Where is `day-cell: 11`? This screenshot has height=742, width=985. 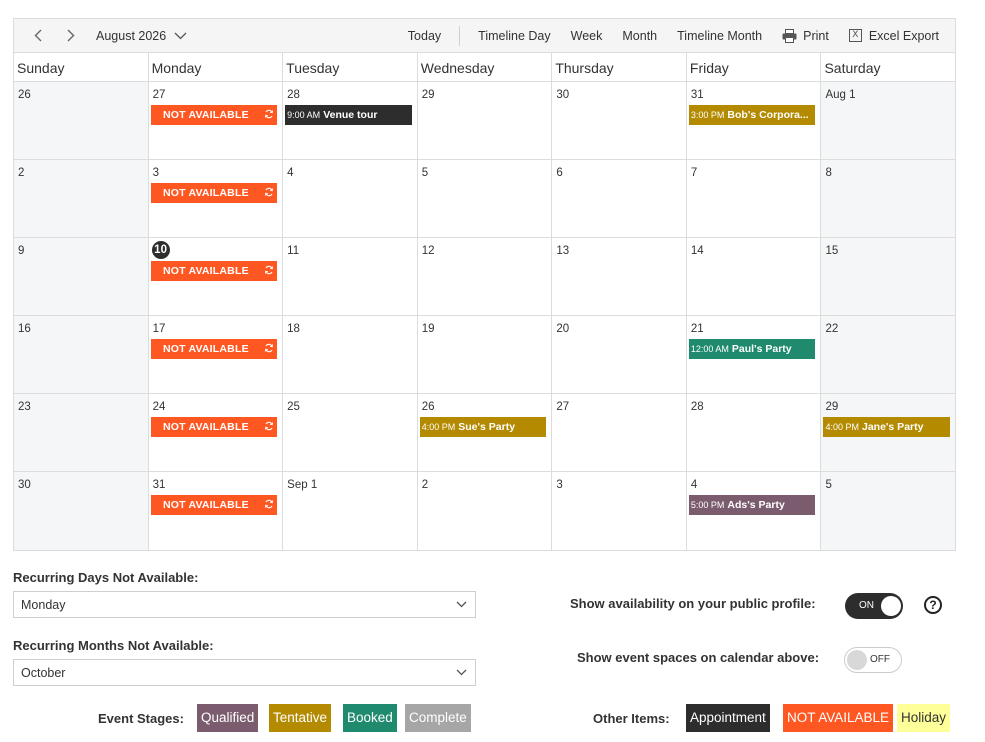
day-cell: 11 is located at coordinates (350, 276).